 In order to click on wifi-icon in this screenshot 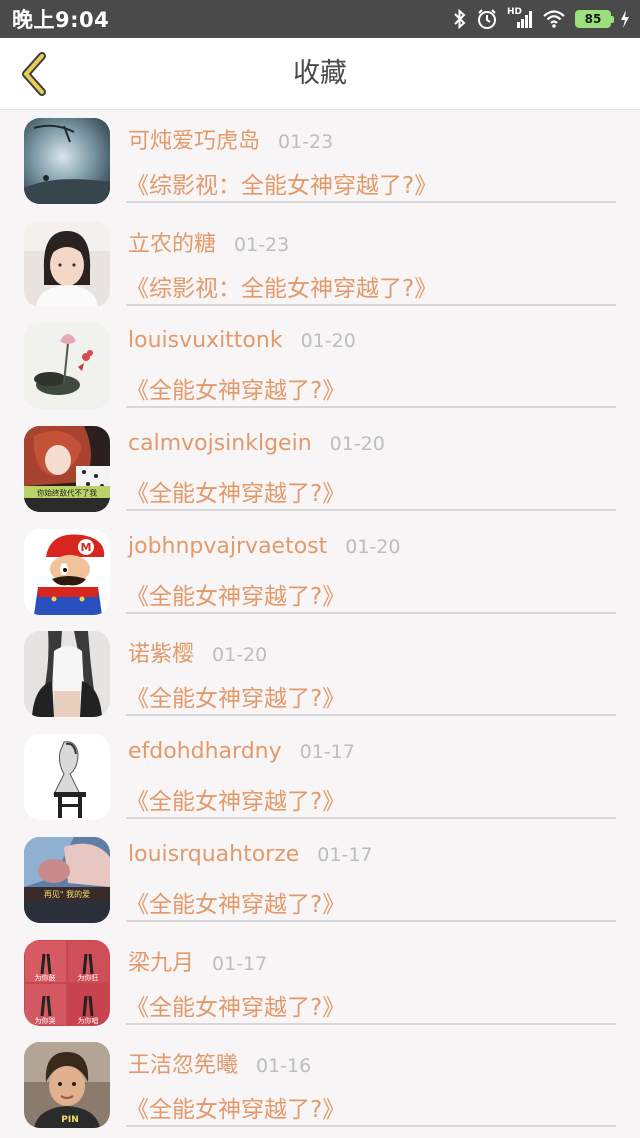, I will do `click(554, 19)`.